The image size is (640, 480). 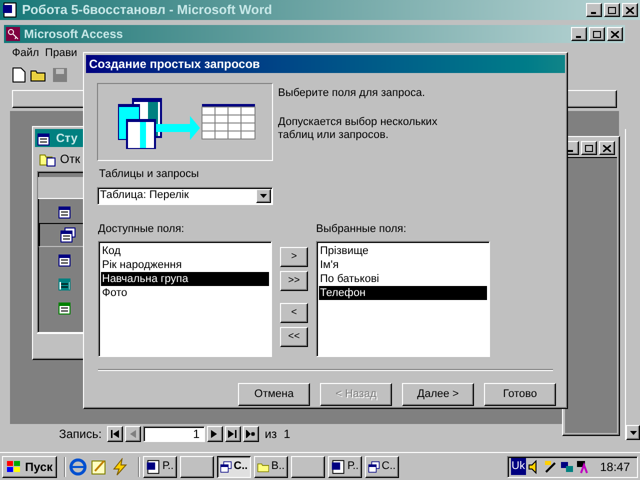 What do you see at coordinates (144, 196) in the screenshot?
I see `select-value: Таблица: Перелік` at bounding box center [144, 196].